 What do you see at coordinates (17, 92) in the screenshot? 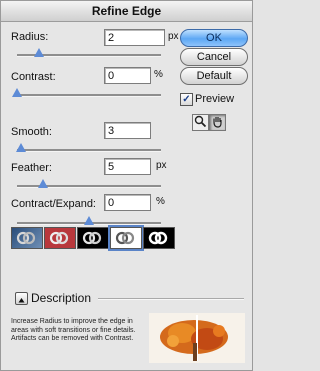
I see `contrast-slider-thumb` at bounding box center [17, 92].